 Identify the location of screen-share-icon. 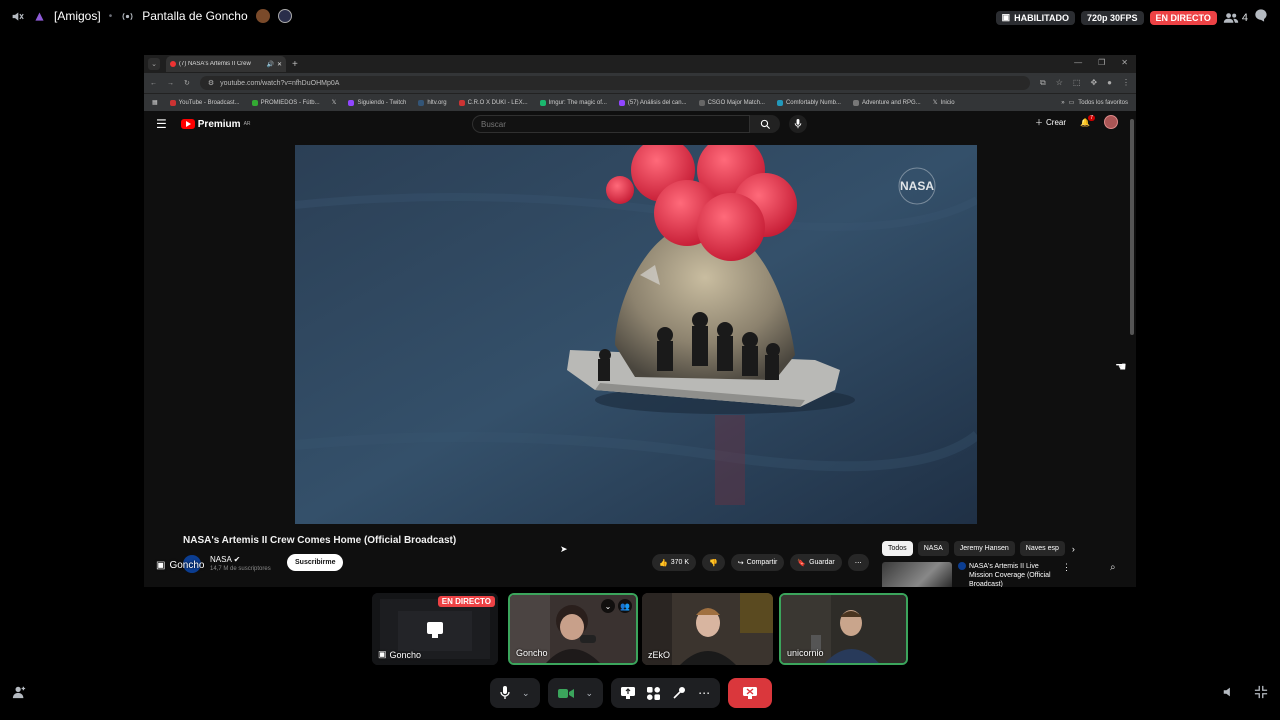
(628, 693).